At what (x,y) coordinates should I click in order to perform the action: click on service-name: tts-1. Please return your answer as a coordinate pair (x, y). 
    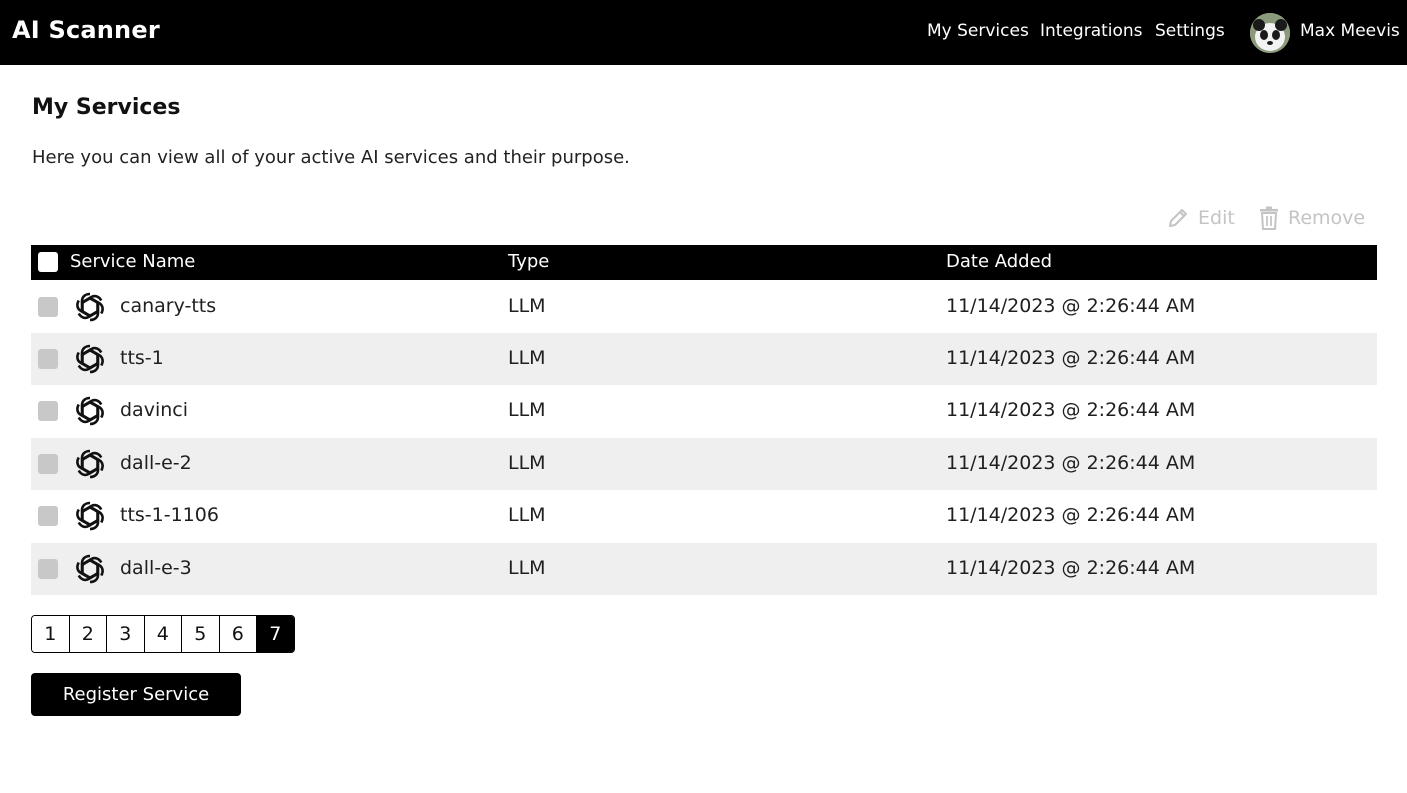
    Looking at the image, I should click on (142, 358).